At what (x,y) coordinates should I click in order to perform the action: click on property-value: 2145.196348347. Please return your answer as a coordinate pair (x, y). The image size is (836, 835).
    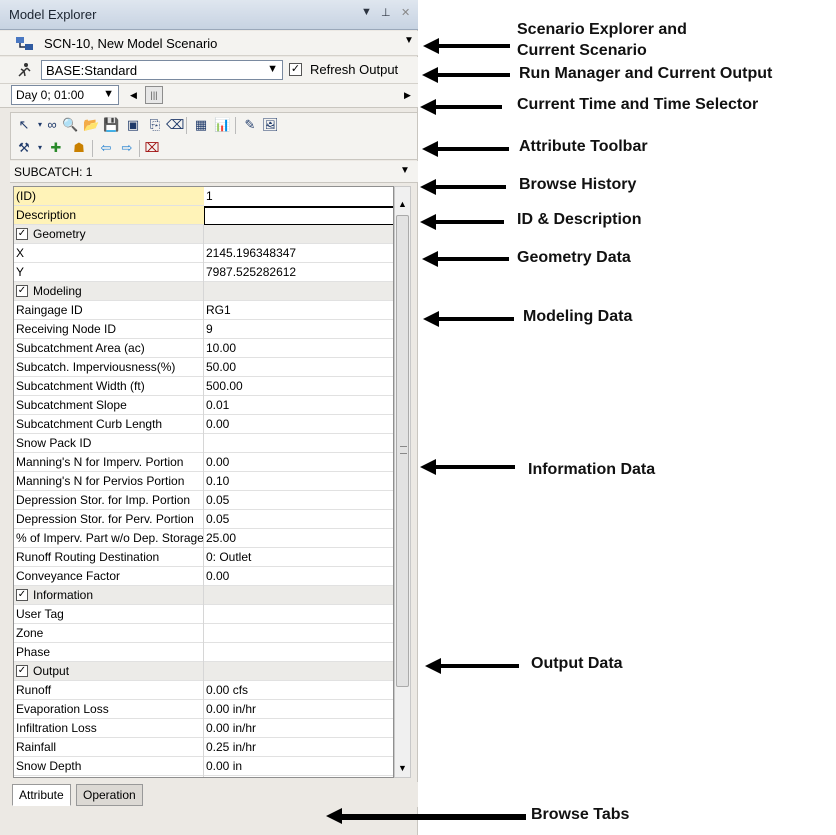
    Looking at the image, I should click on (251, 253).